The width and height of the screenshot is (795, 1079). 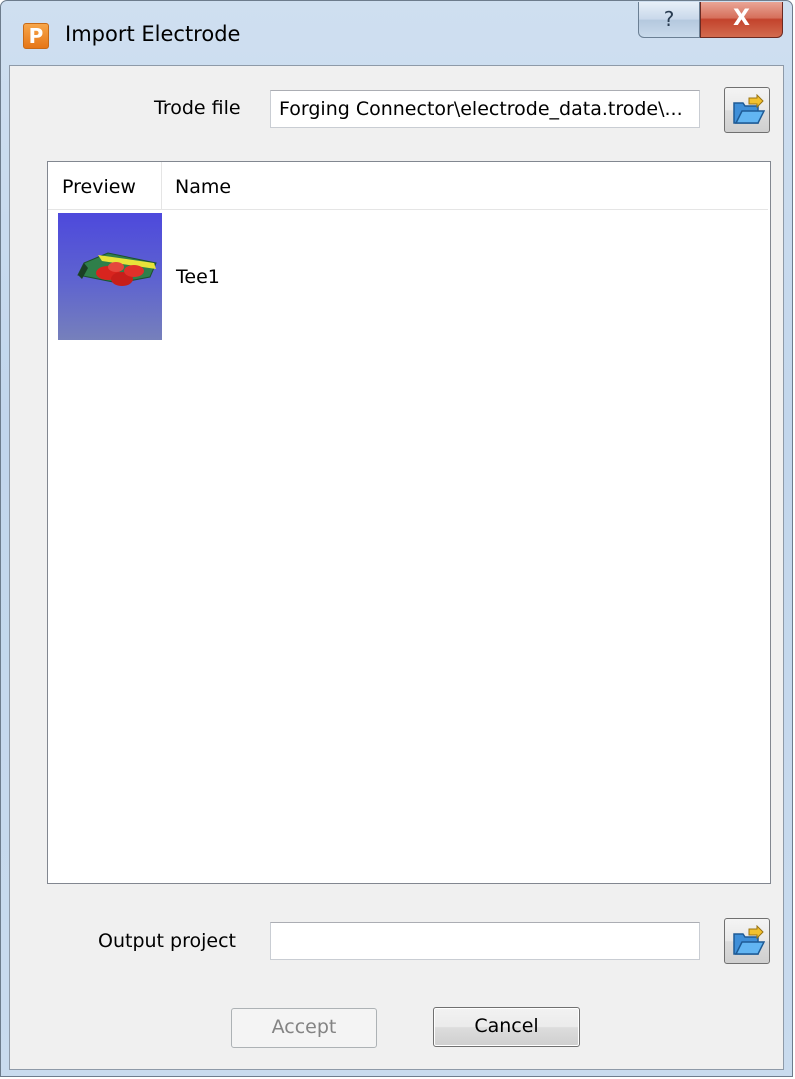 What do you see at coordinates (408, 275) in the screenshot?
I see `list-item: Tee1` at bounding box center [408, 275].